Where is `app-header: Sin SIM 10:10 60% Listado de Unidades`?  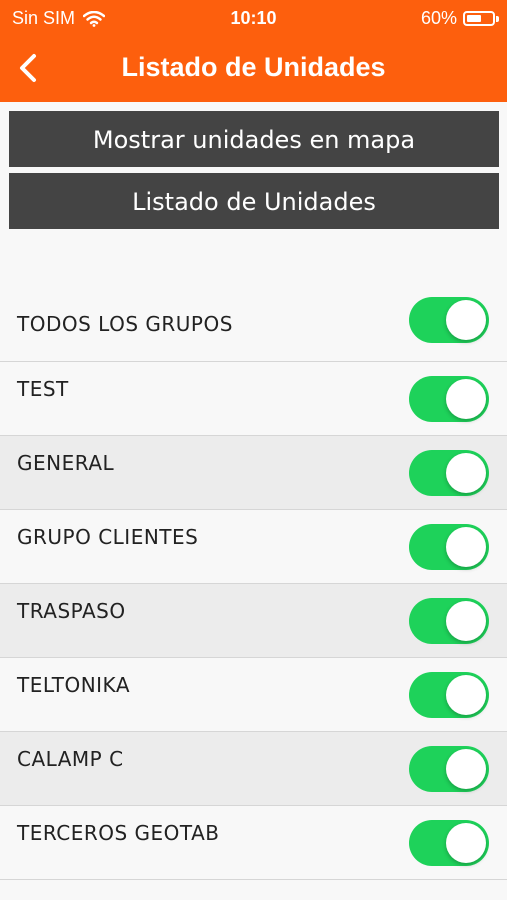 app-header: Sin SIM 10:10 60% Listado de Unidades is located at coordinates (253, 51).